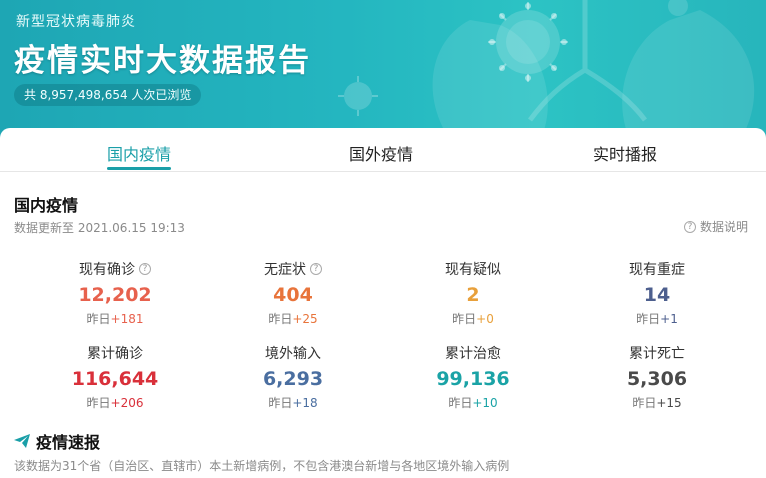 This screenshot has height=478, width=766. I want to click on stat-card: 境外输入 6,293 昨日+18, so click(293, 377).